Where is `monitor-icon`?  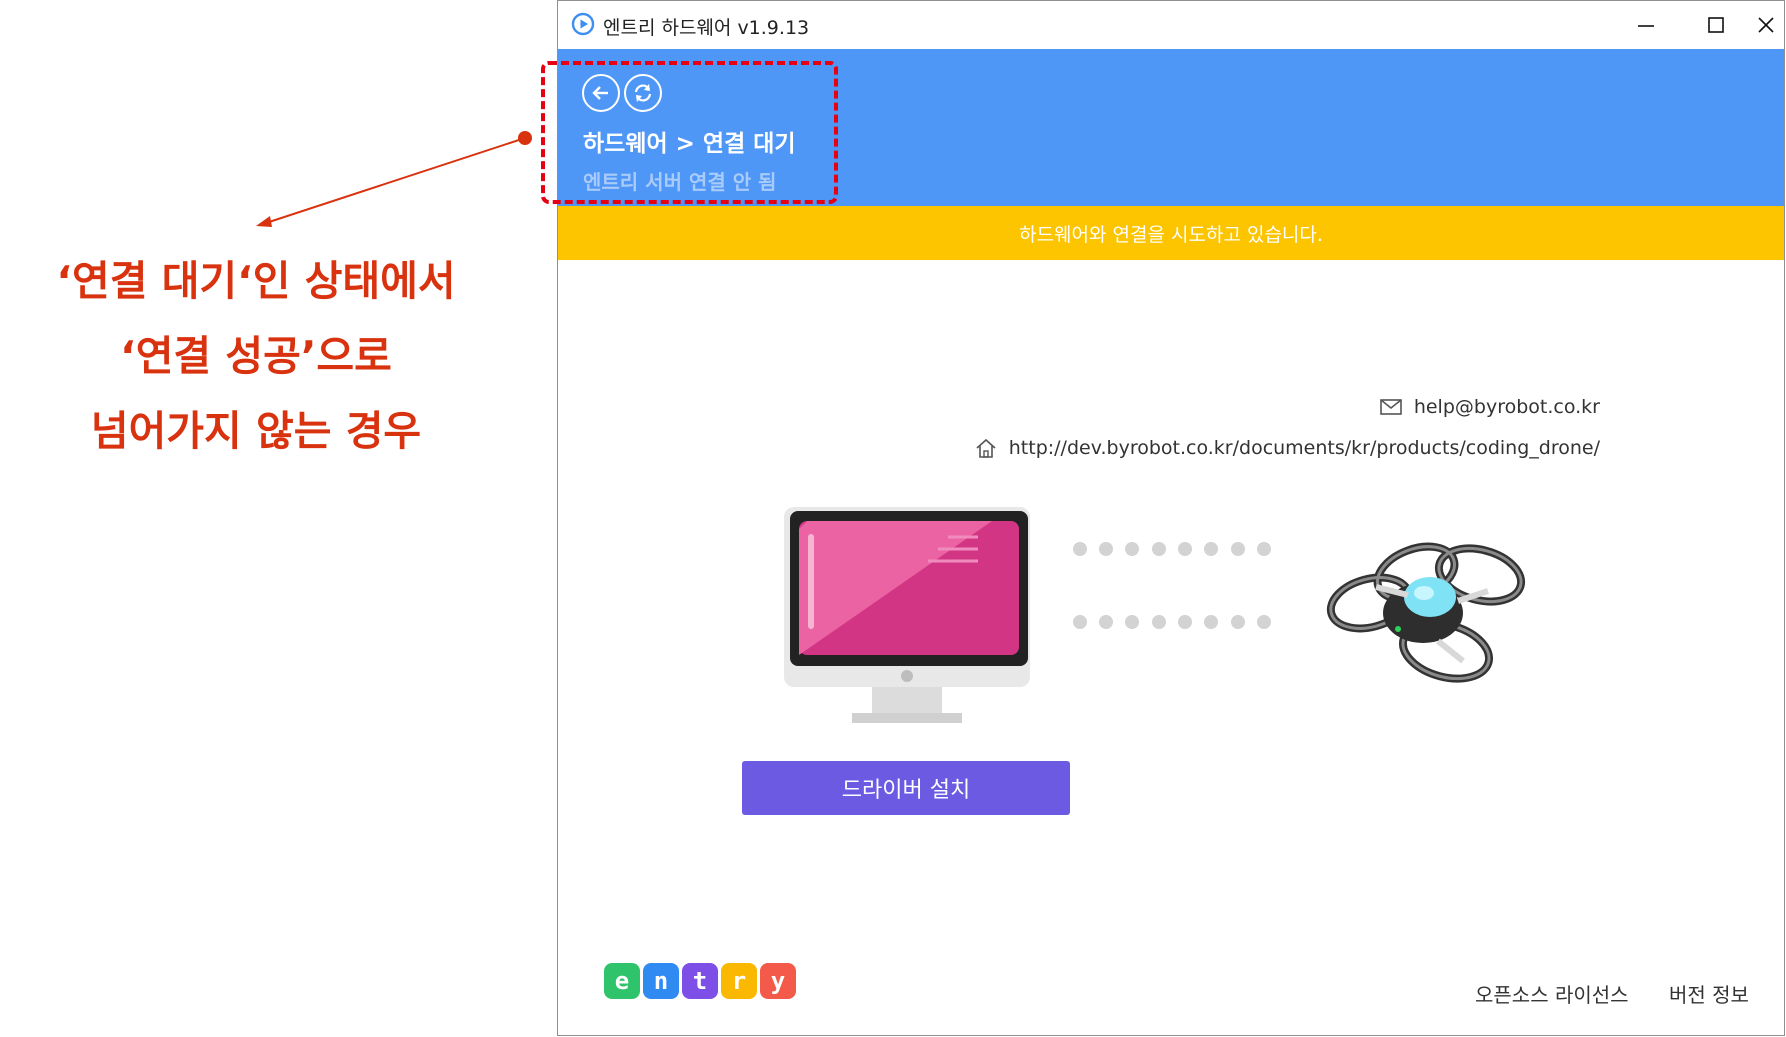
monitor-icon is located at coordinates (907, 615).